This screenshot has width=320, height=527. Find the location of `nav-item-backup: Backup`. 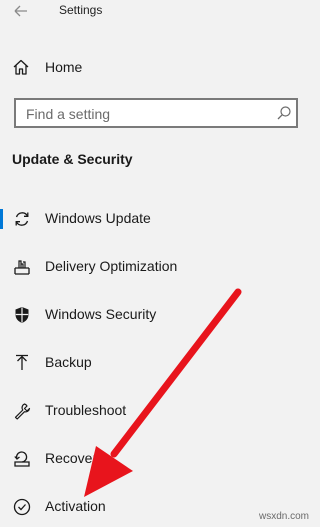

nav-item-backup: Backup is located at coordinates (150, 363).